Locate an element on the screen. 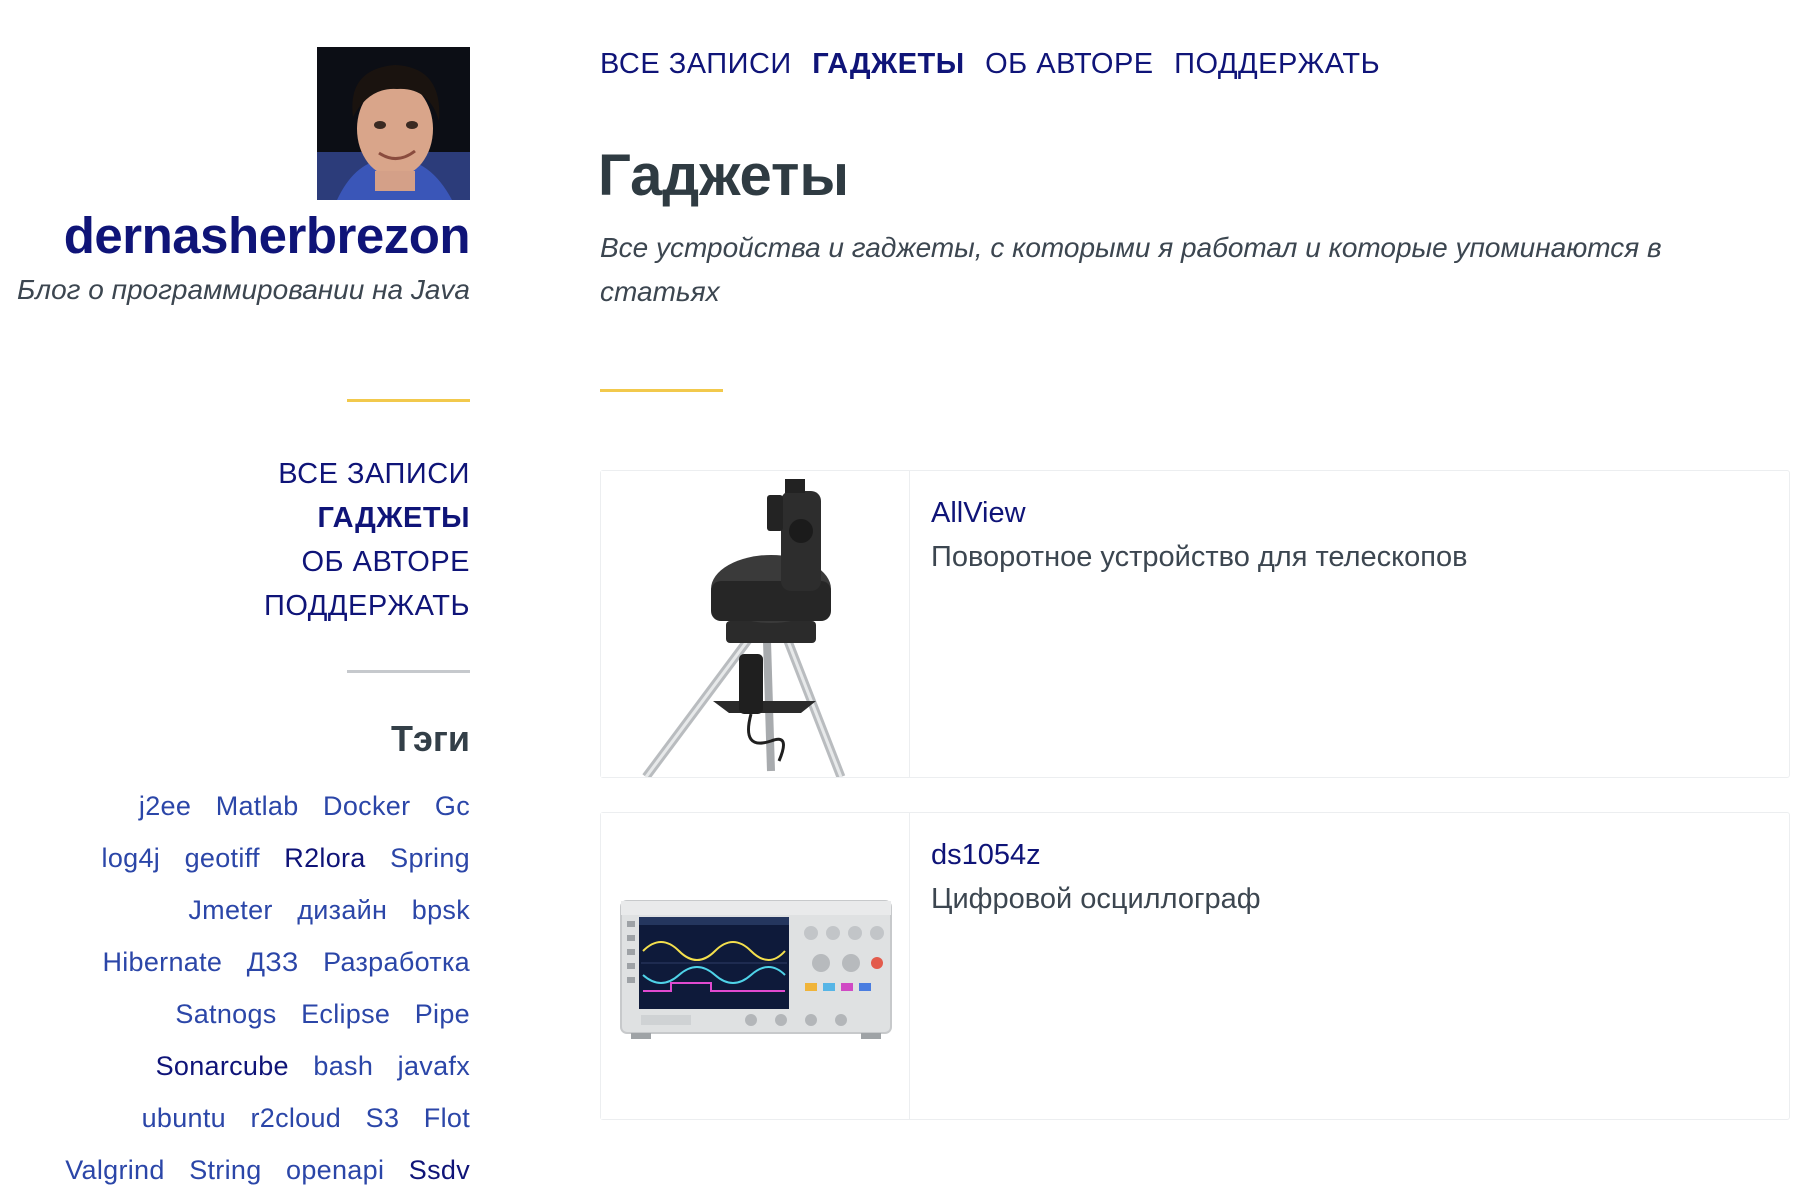 The image size is (1810, 1196). gadget-description: Цифровой осциллограф is located at coordinates (1096, 899).